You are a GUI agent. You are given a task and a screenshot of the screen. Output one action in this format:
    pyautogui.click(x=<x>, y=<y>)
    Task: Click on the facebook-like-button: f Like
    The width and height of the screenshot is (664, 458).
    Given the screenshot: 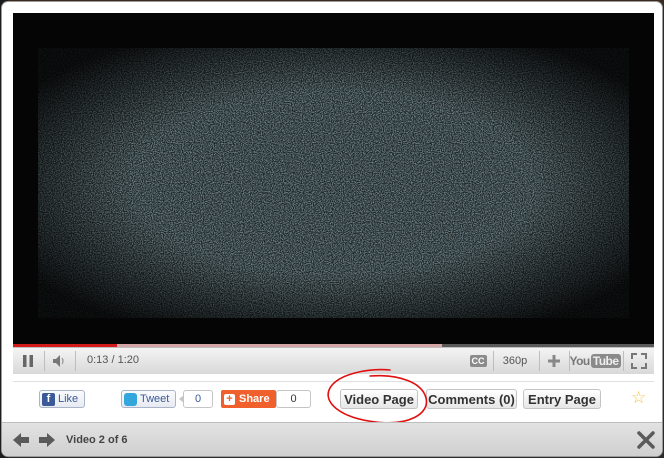 What is the action you would take?
    pyautogui.click(x=62, y=399)
    